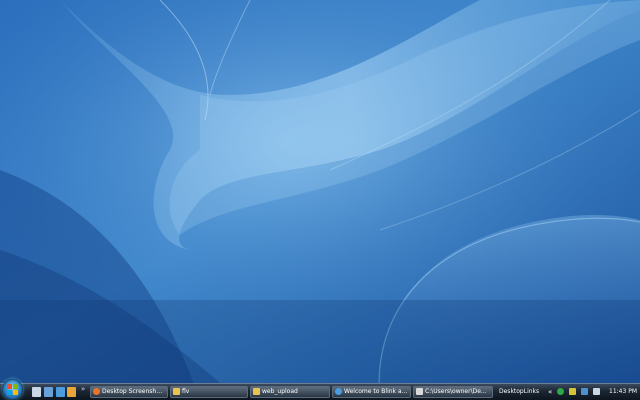  Describe the element at coordinates (83, 389) in the screenshot. I see `quick-launch-more-button: »` at that location.